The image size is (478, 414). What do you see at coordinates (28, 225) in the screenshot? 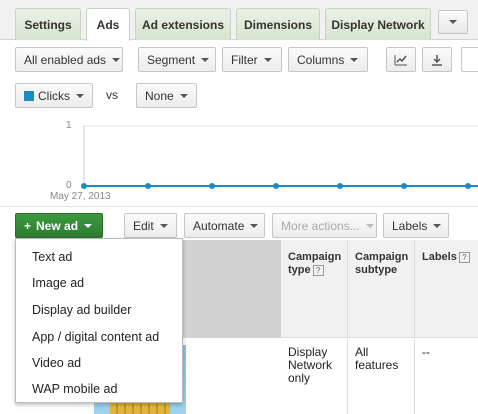
I see `plus-icon: +` at bounding box center [28, 225].